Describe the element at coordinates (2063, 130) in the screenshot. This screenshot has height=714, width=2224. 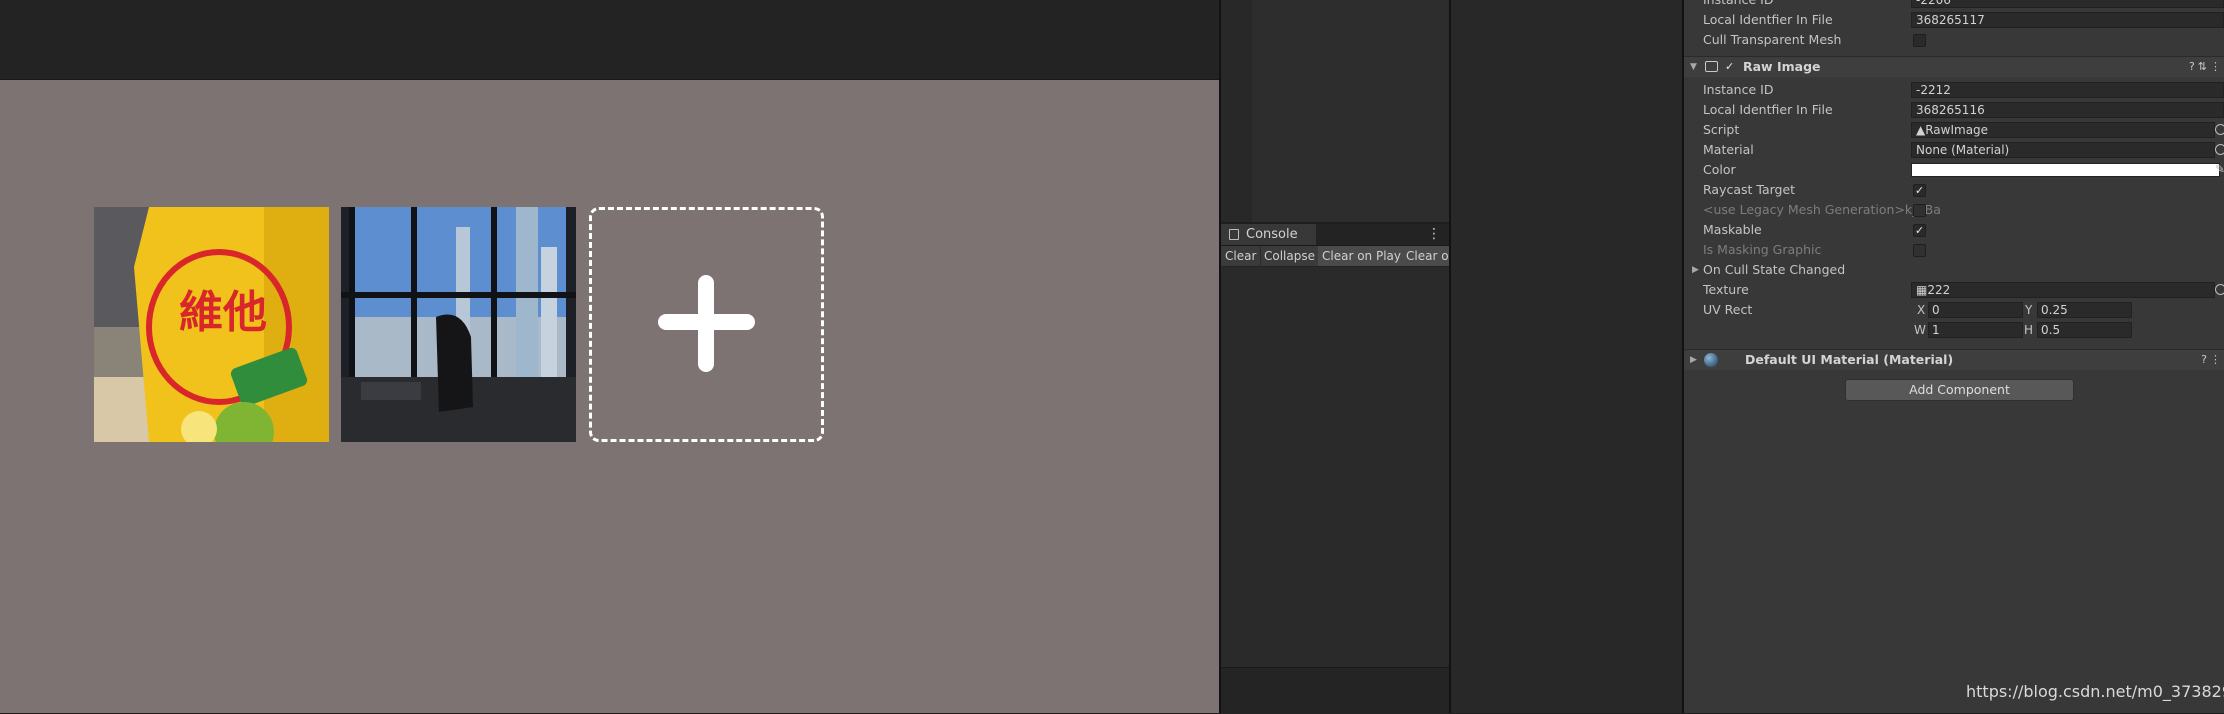
I see `script-field: ▲RawImage` at that location.